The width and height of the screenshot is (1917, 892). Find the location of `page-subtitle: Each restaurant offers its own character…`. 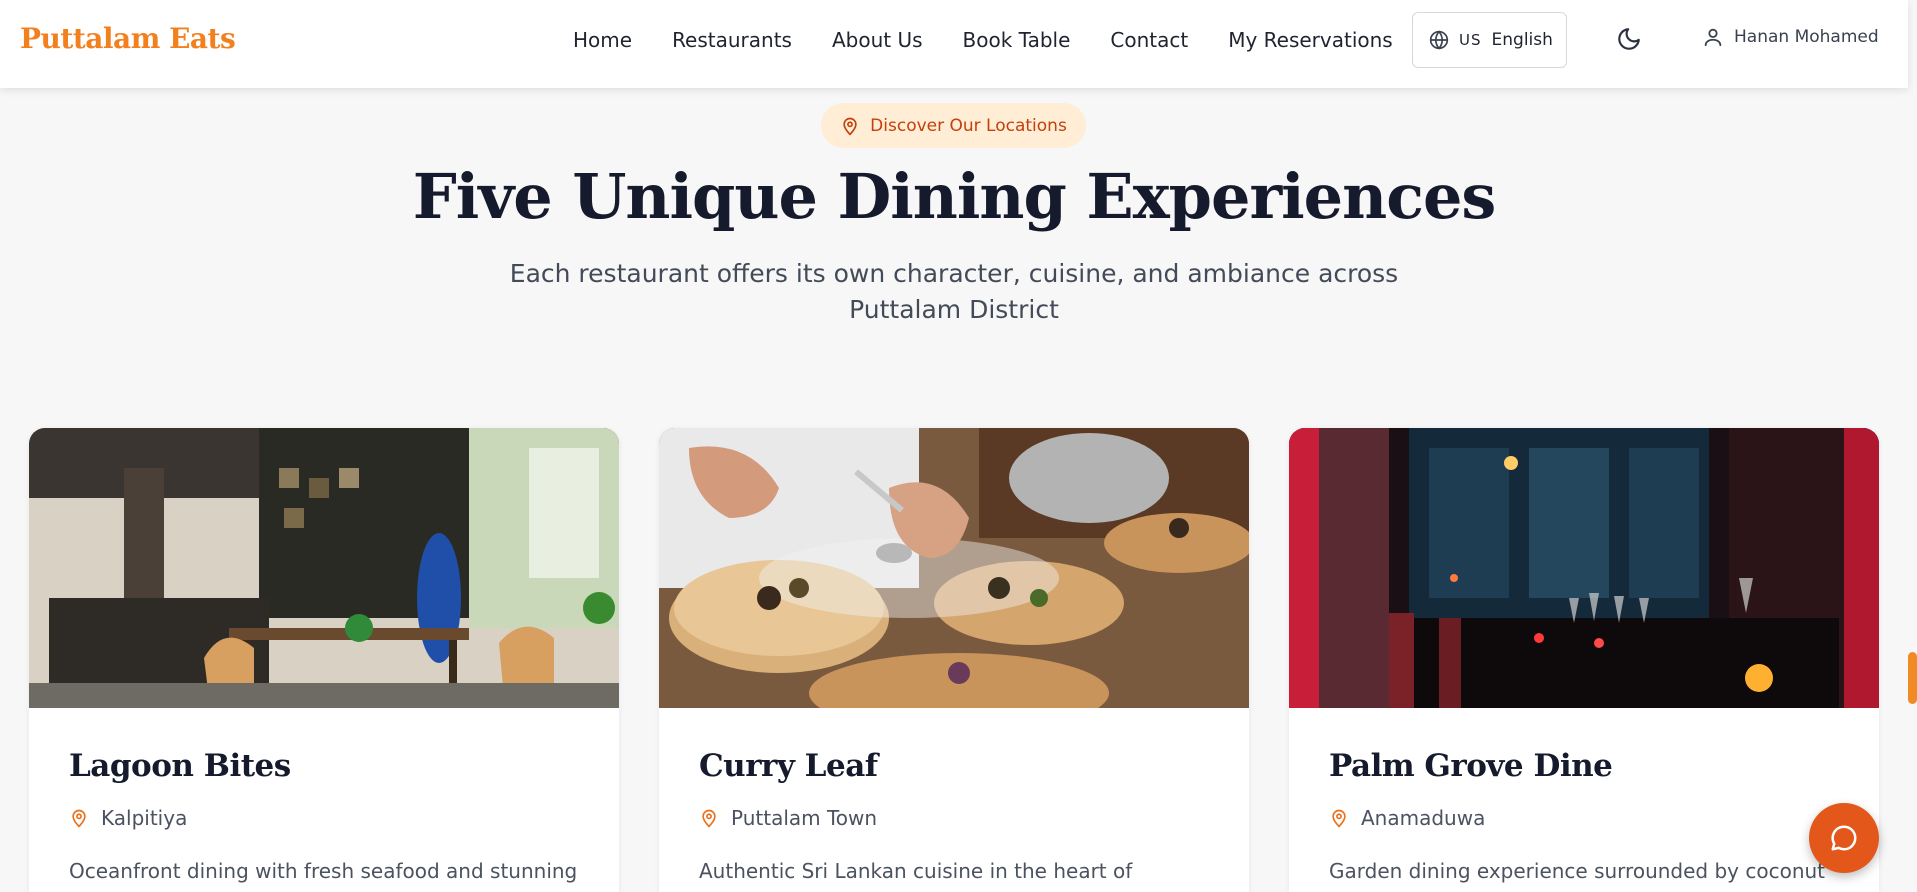

page-subtitle: Each restaurant offers its own character… is located at coordinates (954, 291).